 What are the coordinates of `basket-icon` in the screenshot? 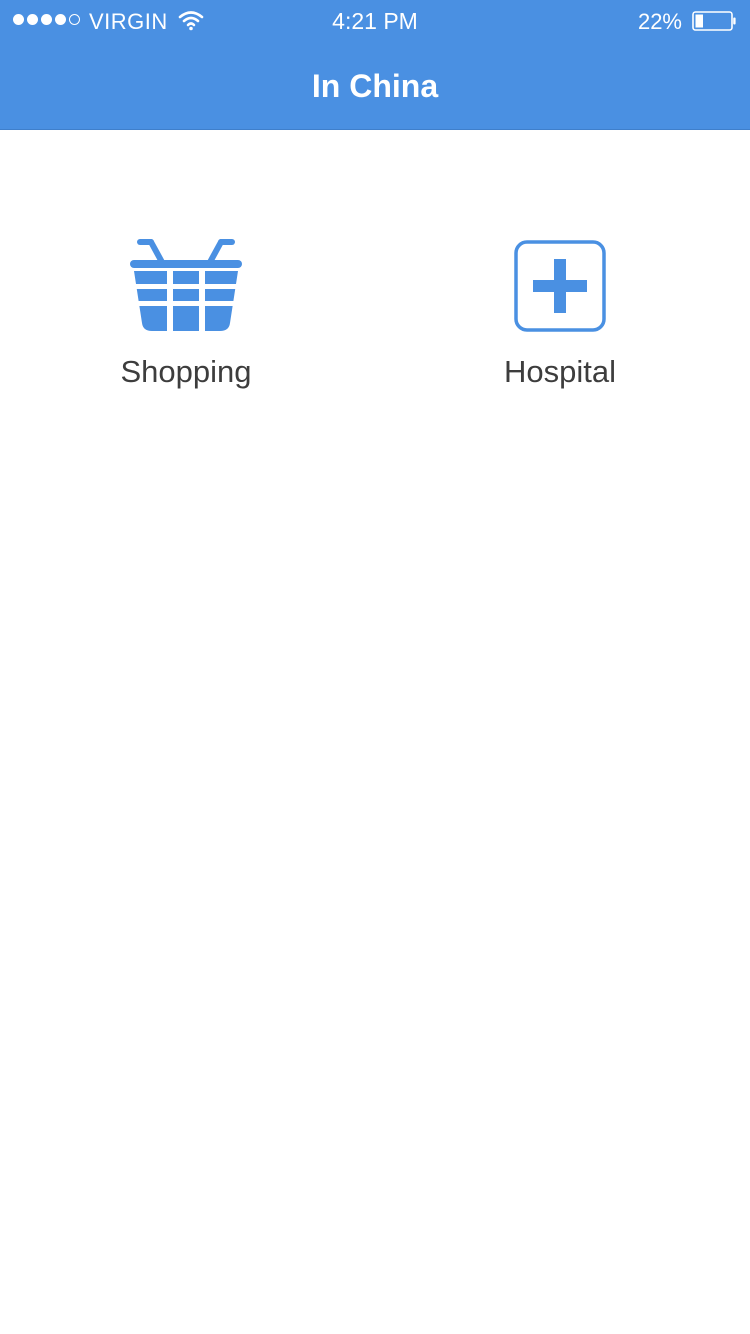 It's located at (186, 285).